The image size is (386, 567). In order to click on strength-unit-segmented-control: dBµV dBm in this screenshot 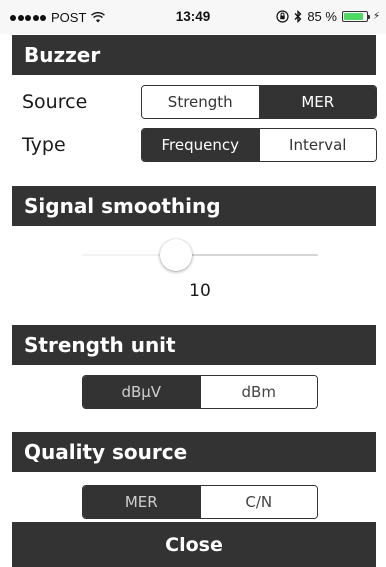, I will do `click(200, 392)`.